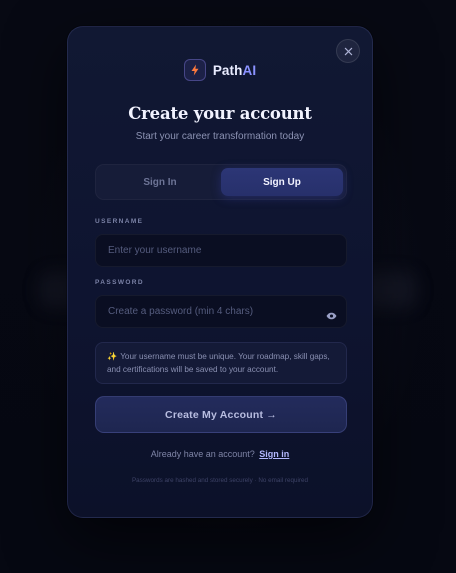 The width and height of the screenshot is (456, 573). I want to click on password-label: PASSWORD, so click(119, 282).